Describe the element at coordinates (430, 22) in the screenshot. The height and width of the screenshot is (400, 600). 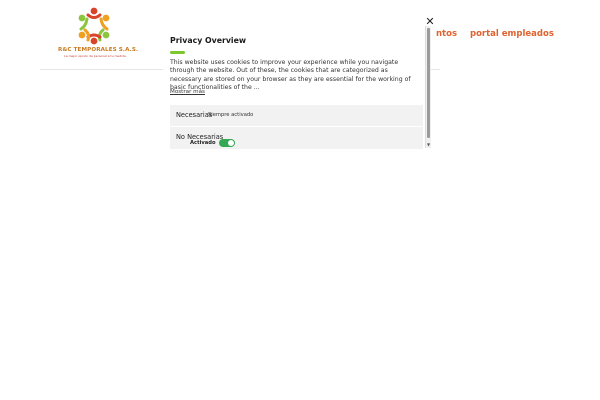
I see `close-icon: ✕` at that location.